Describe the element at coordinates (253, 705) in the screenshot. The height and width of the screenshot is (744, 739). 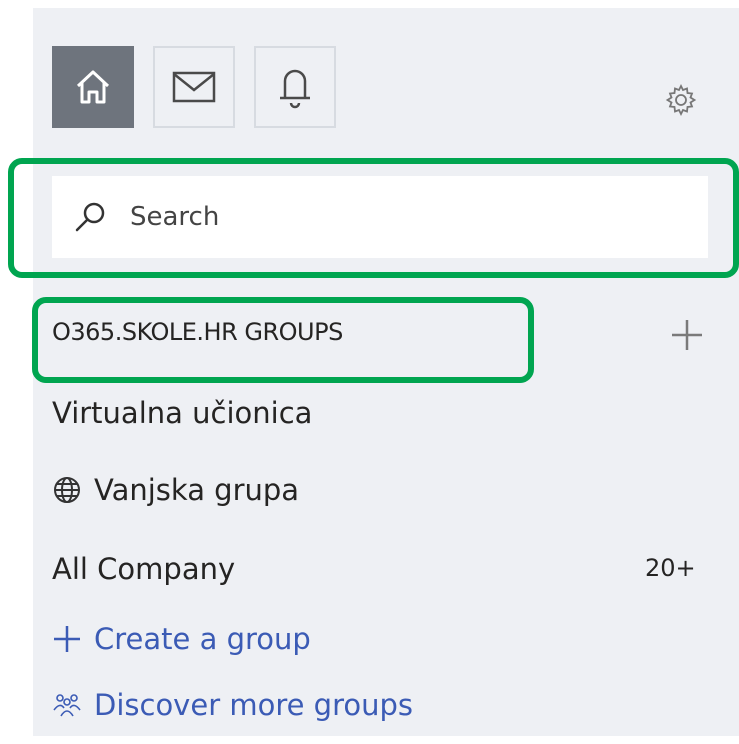
I see `discover-groups-label: Discover more groups` at that location.